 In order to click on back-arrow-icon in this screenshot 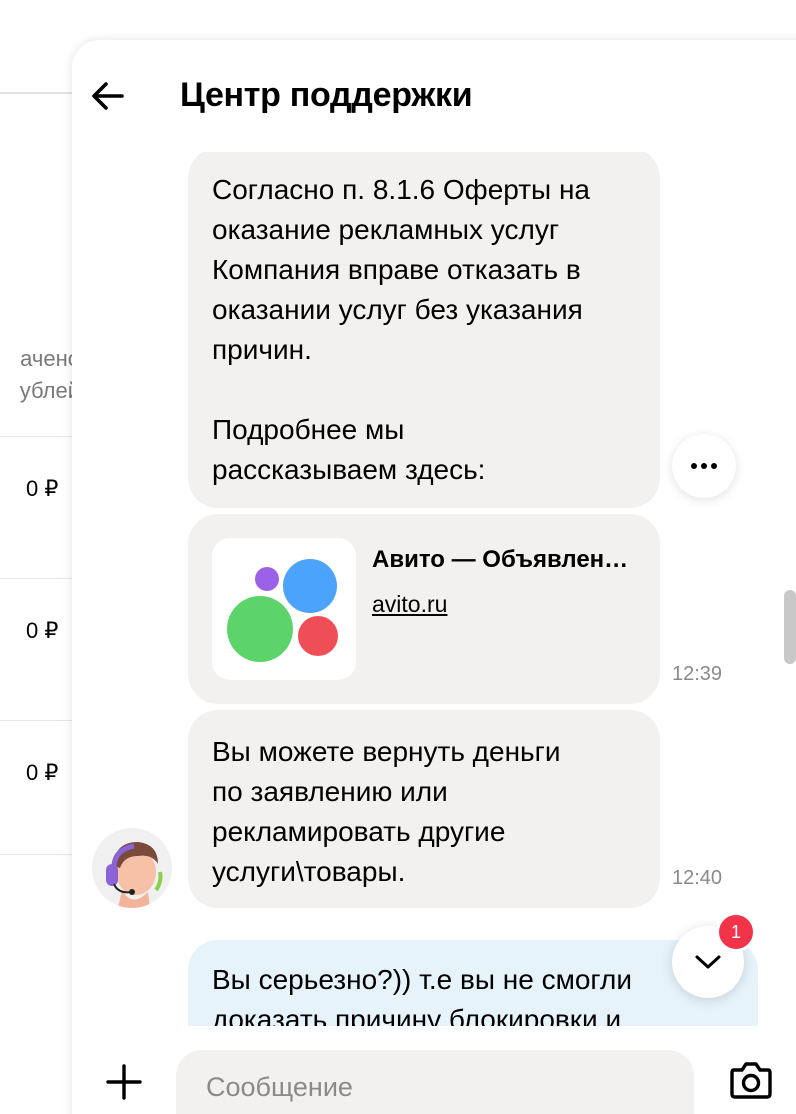, I will do `click(108, 96)`.